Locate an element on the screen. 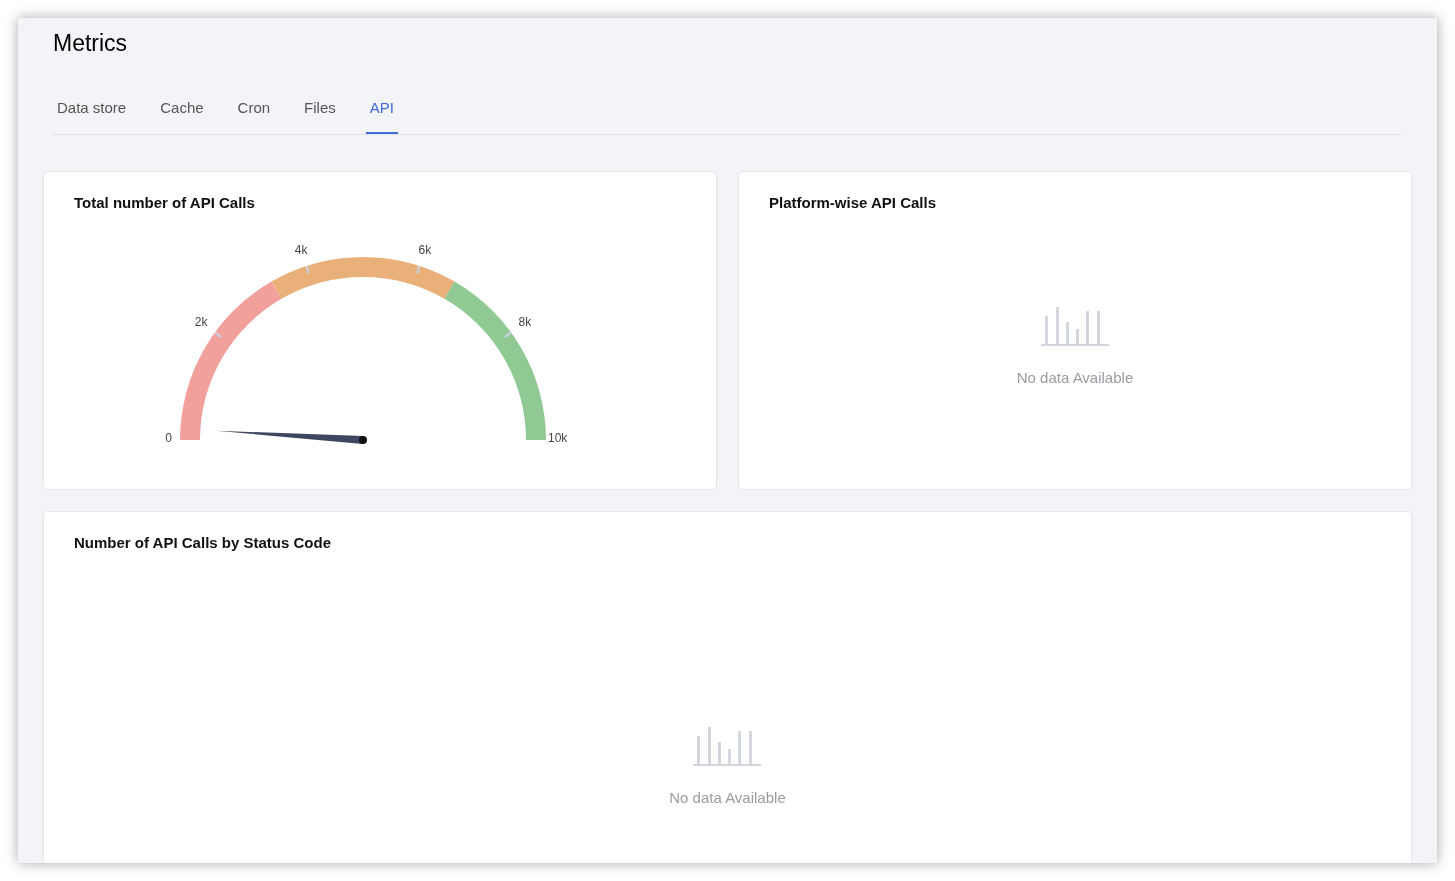 Image resolution: width=1455 pixels, height=881 pixels. card-title: Platform-wise API Calls is located at coordinates (852, 203).